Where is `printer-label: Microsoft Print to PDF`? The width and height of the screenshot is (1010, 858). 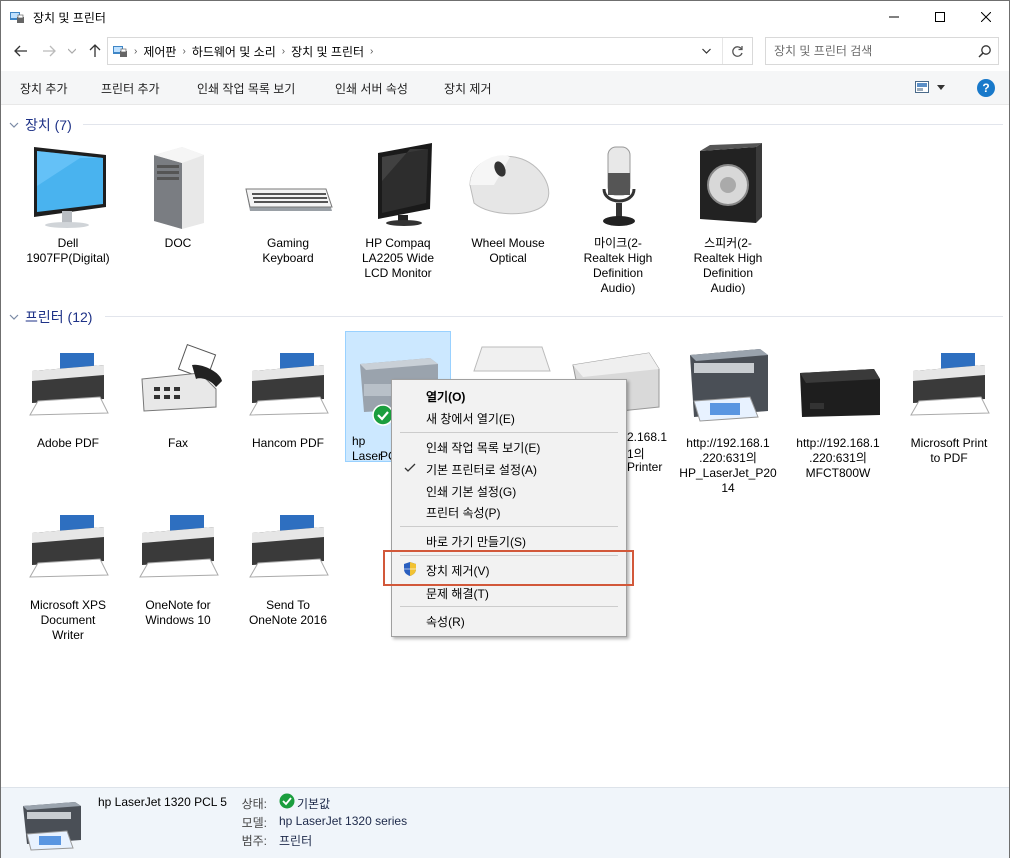 printer-label: Microsoft Print to PDF is located at coordinates (949, 450).